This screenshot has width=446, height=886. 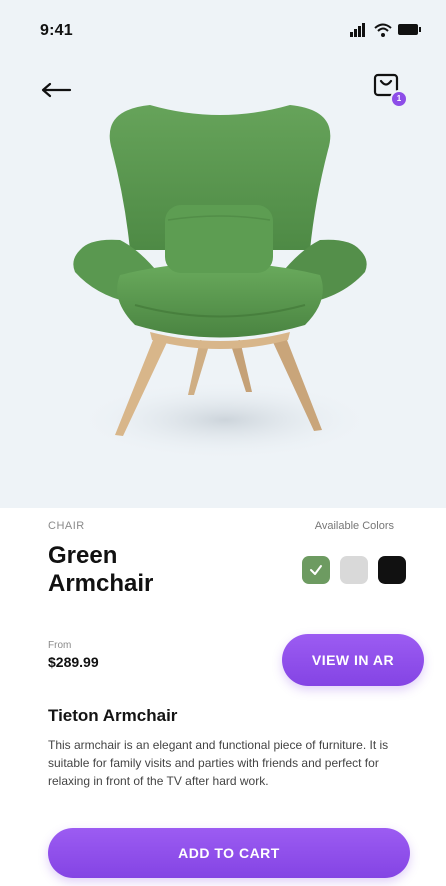 I want to click on back-button, so click(x=60, y=90).